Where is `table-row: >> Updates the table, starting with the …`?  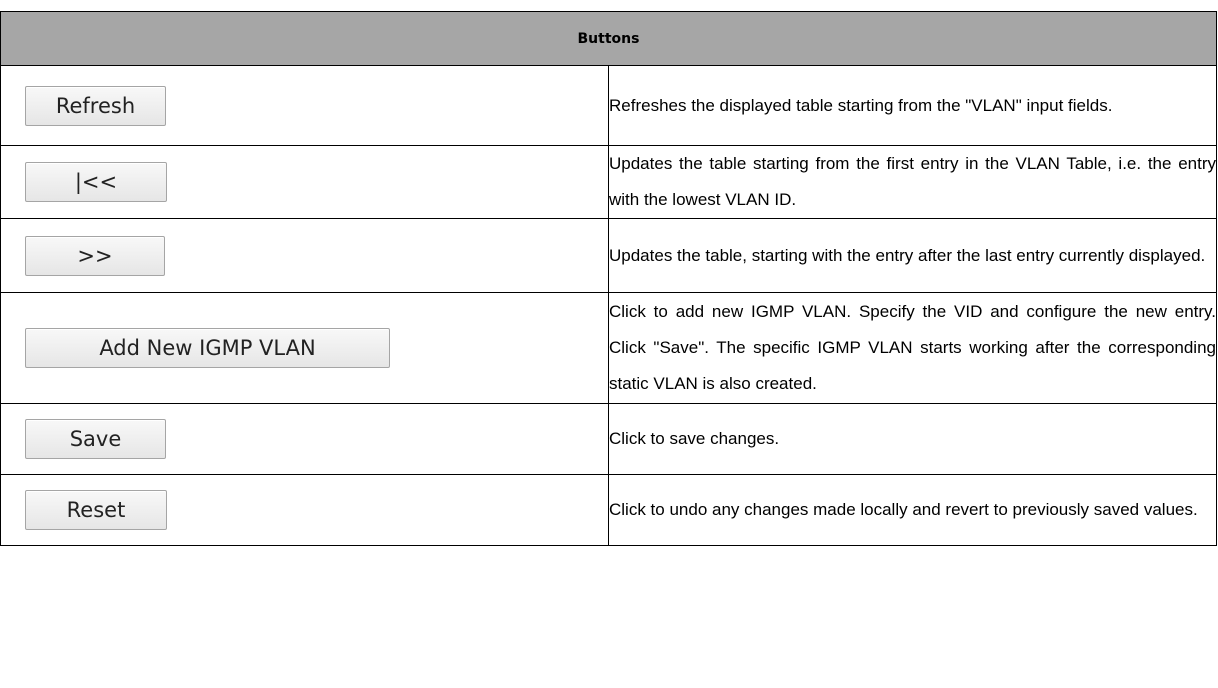
table-row: >> Updates the table, starting with the … is located at coordinates (608, 255).